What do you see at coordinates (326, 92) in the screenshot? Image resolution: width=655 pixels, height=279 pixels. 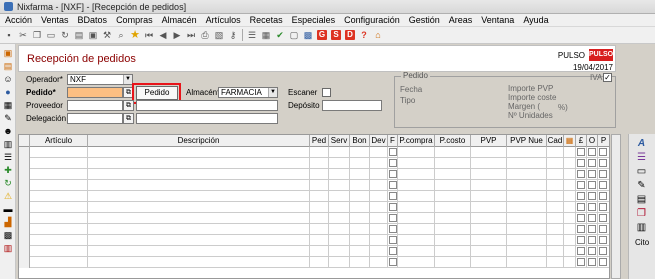 I see `escaner-checkbox` at bounding box center [326, 92].